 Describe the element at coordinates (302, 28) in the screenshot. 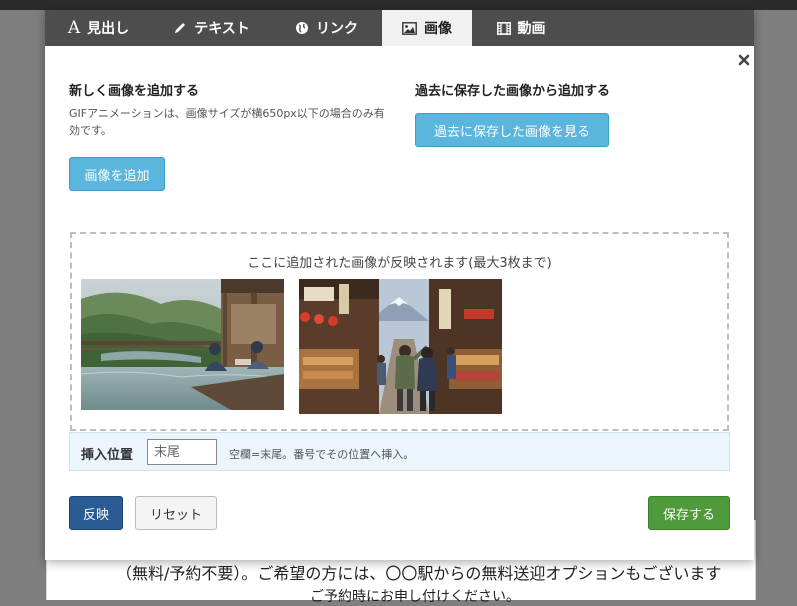

I see `globe-icon` at that location.